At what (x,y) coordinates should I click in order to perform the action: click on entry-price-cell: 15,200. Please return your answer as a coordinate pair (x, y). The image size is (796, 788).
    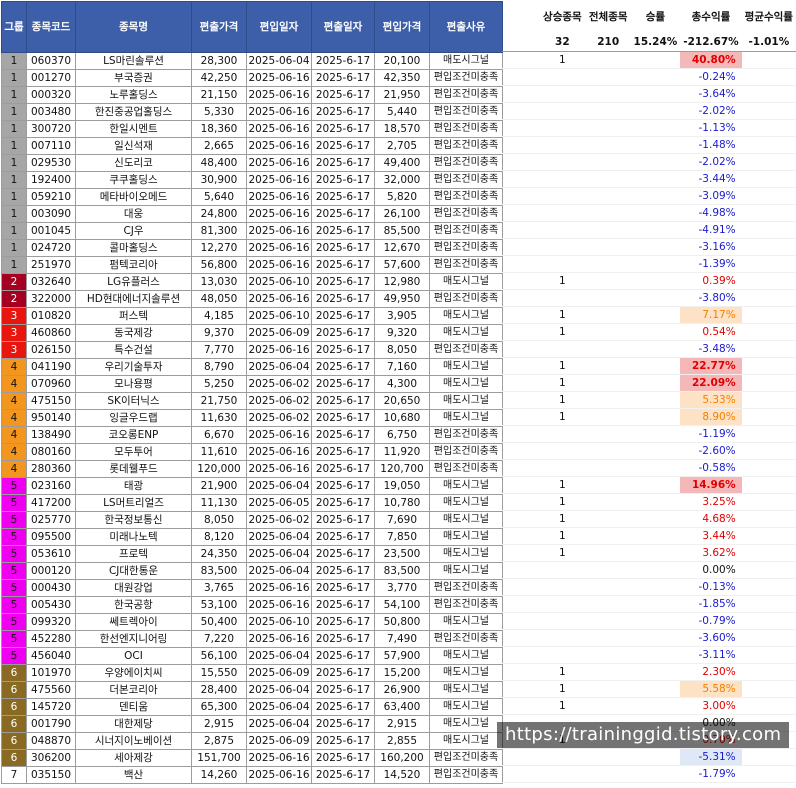
    Looking at the image, I should click on (402, 673).